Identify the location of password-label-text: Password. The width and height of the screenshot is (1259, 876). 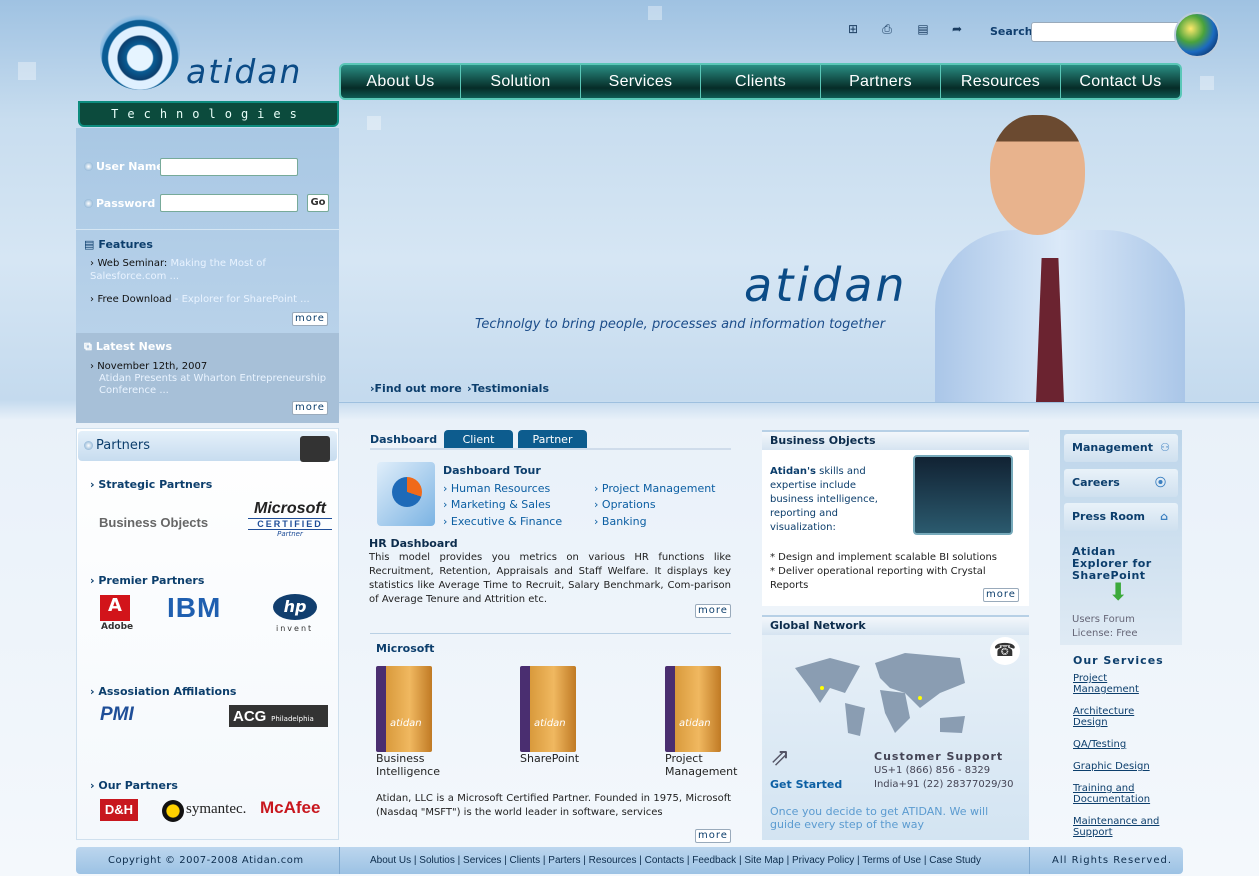
(126, 203).